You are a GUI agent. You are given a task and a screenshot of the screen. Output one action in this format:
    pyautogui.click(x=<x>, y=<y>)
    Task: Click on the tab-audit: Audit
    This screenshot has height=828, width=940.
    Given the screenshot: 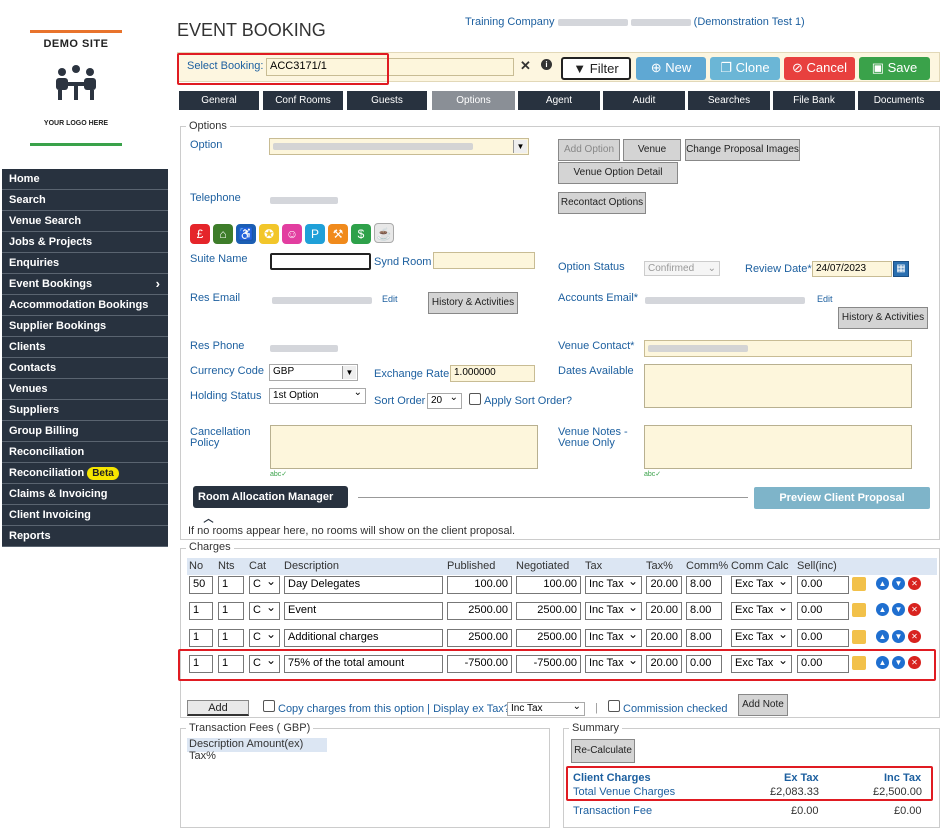 What is the action you would take?
    pyautogui.click(x=644, y=100)
    